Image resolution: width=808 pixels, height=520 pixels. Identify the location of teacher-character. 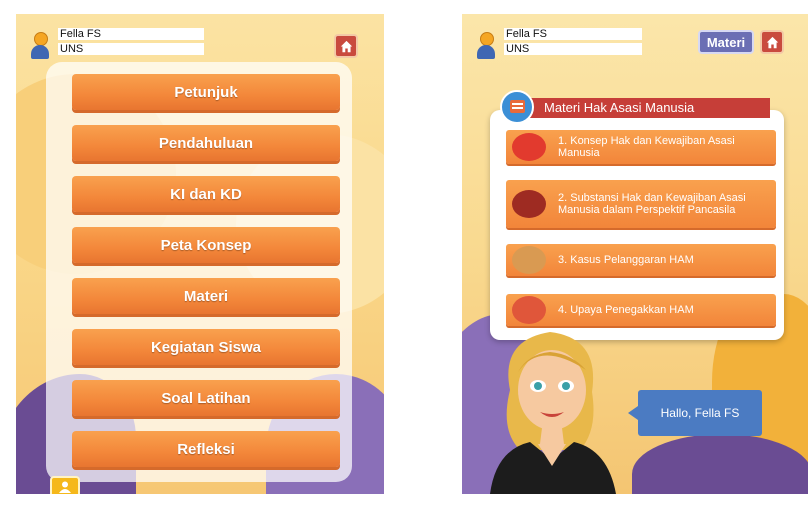
(553, 413).